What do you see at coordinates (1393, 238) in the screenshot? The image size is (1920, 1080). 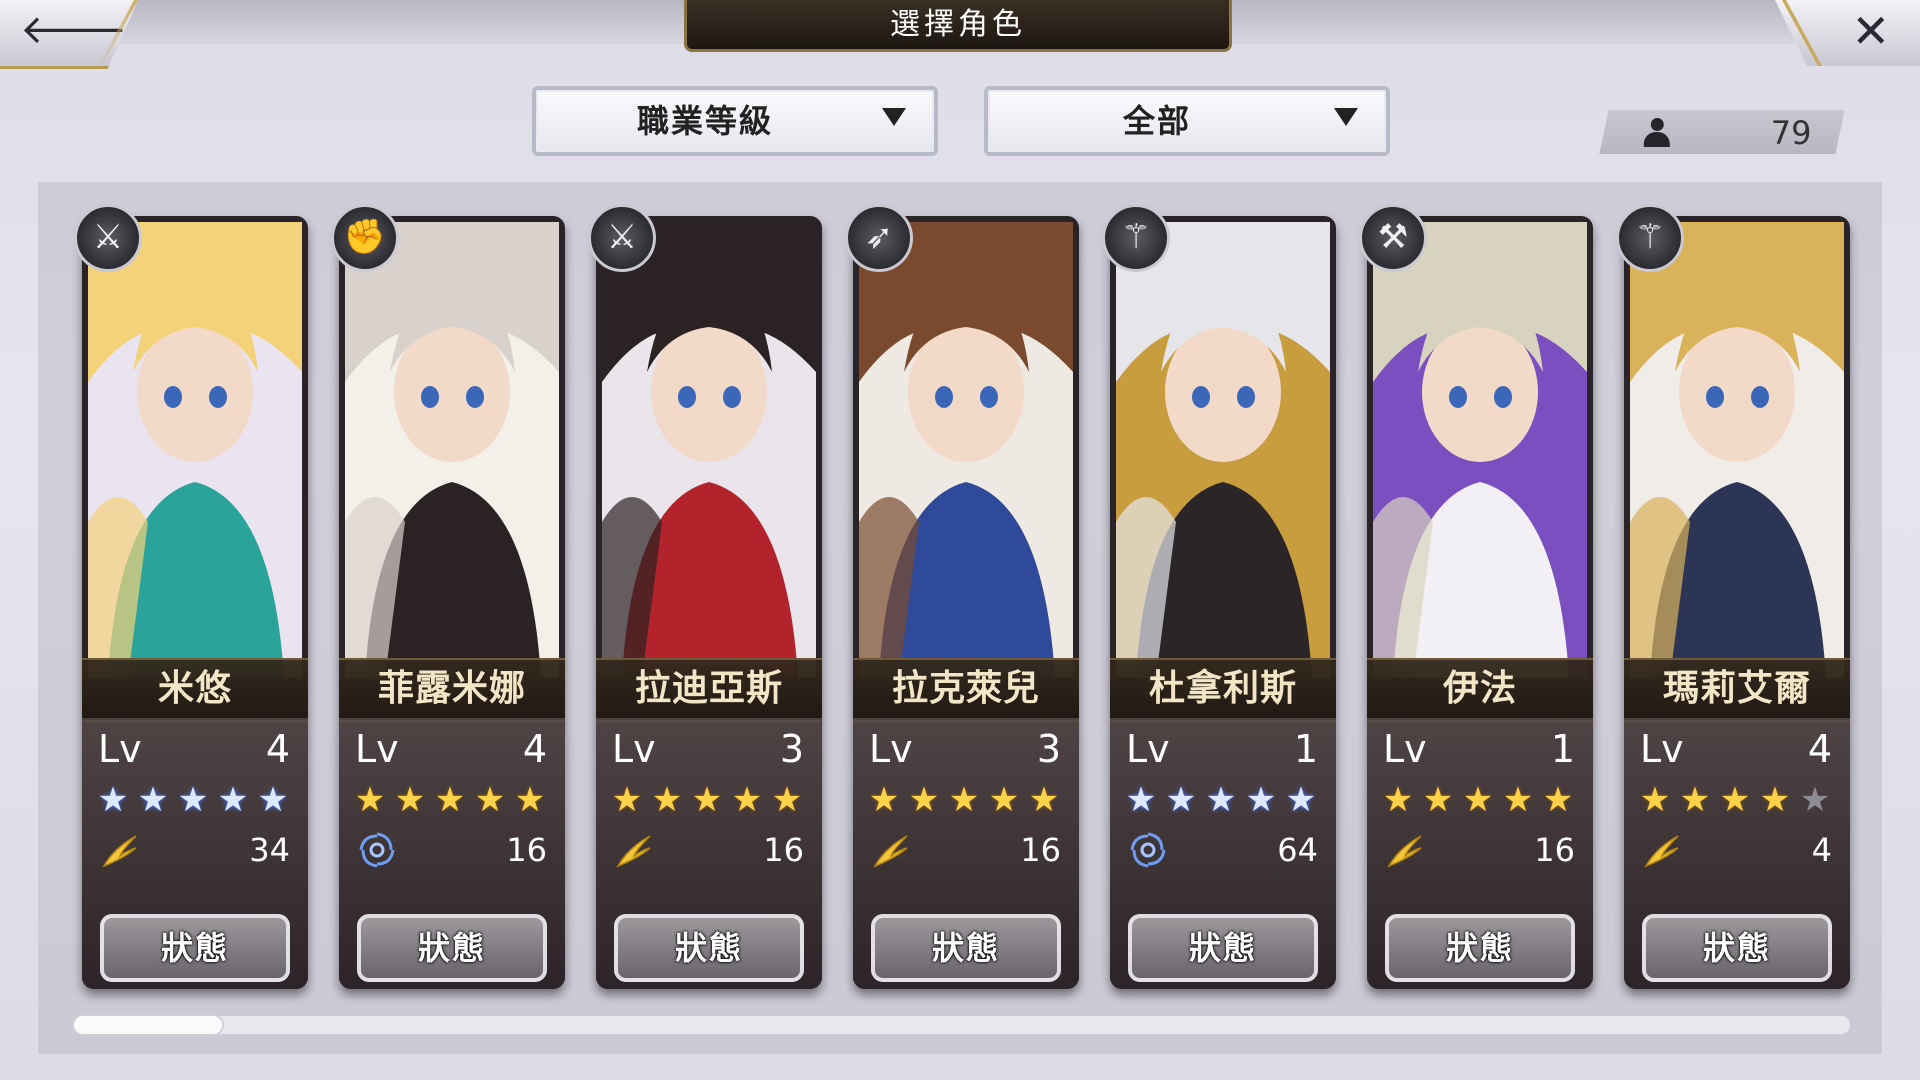 I see `hammer-icon: ⚒` at bounding box center [1393, 238].